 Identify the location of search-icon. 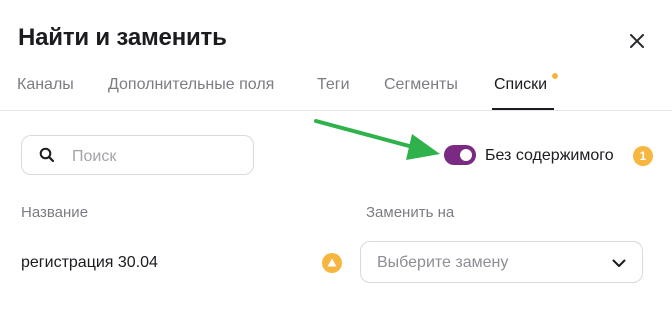
(47, 155).